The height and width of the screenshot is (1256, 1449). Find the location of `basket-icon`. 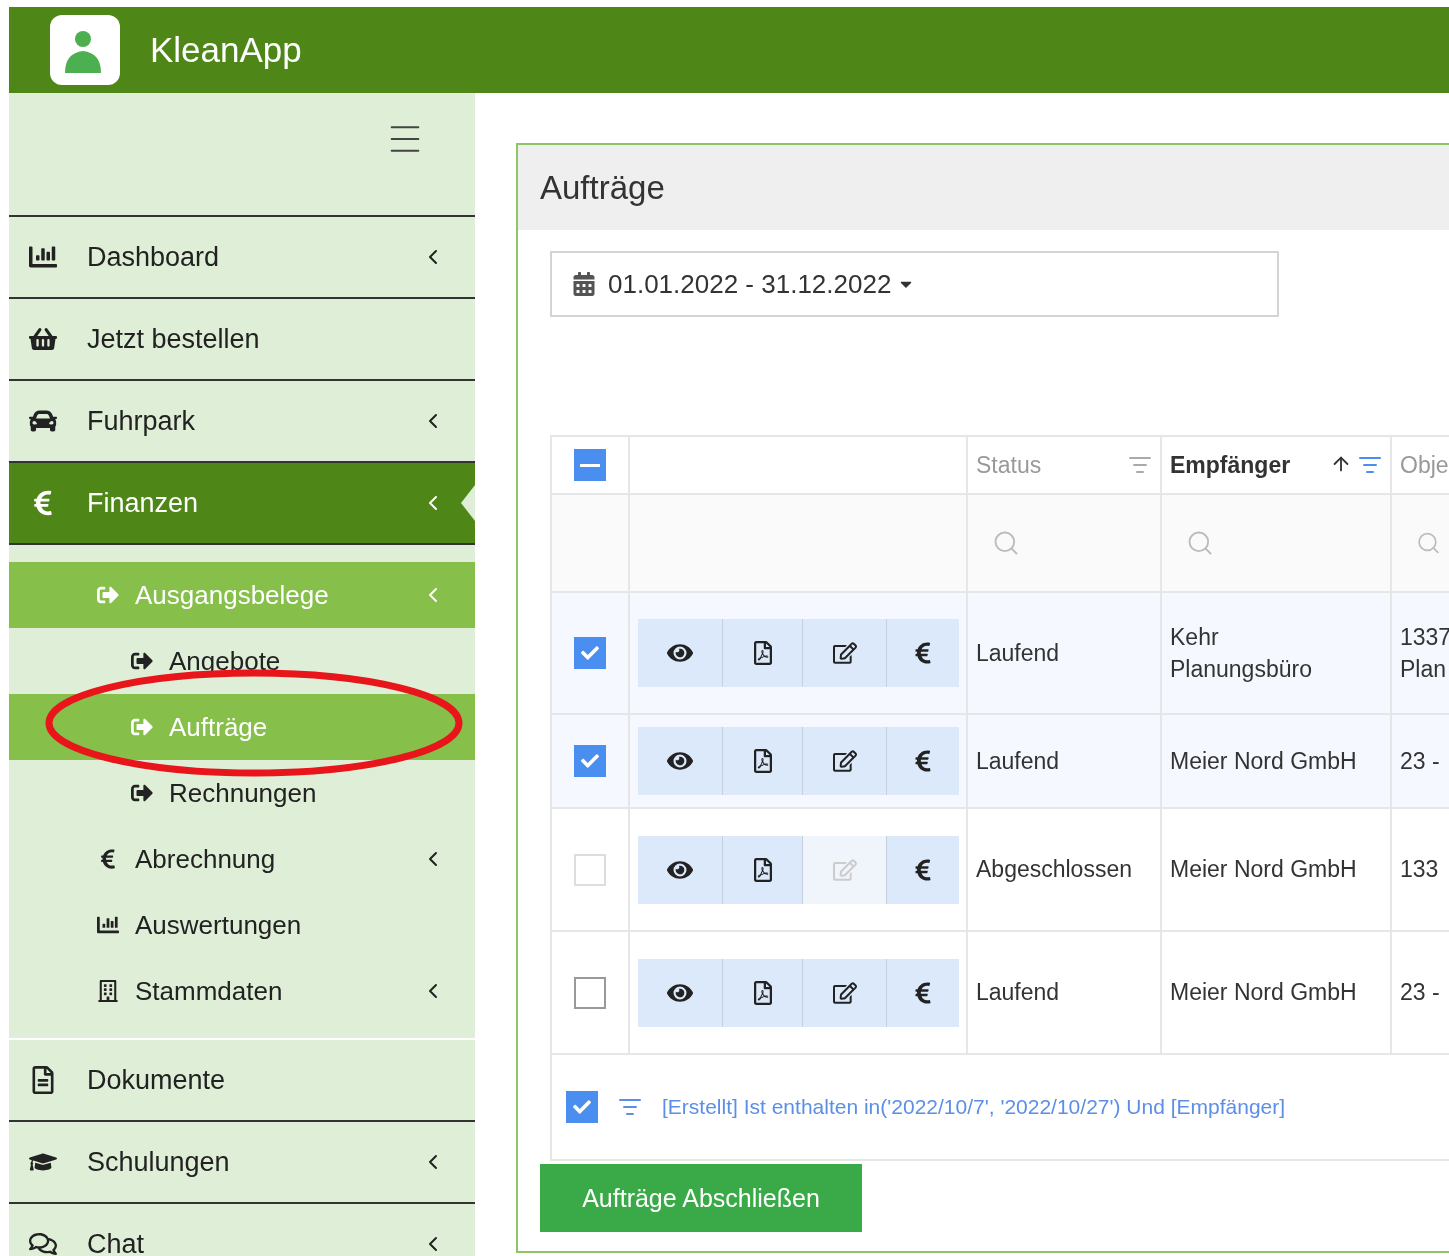

basket-icon is located at coordinates (43, 339).